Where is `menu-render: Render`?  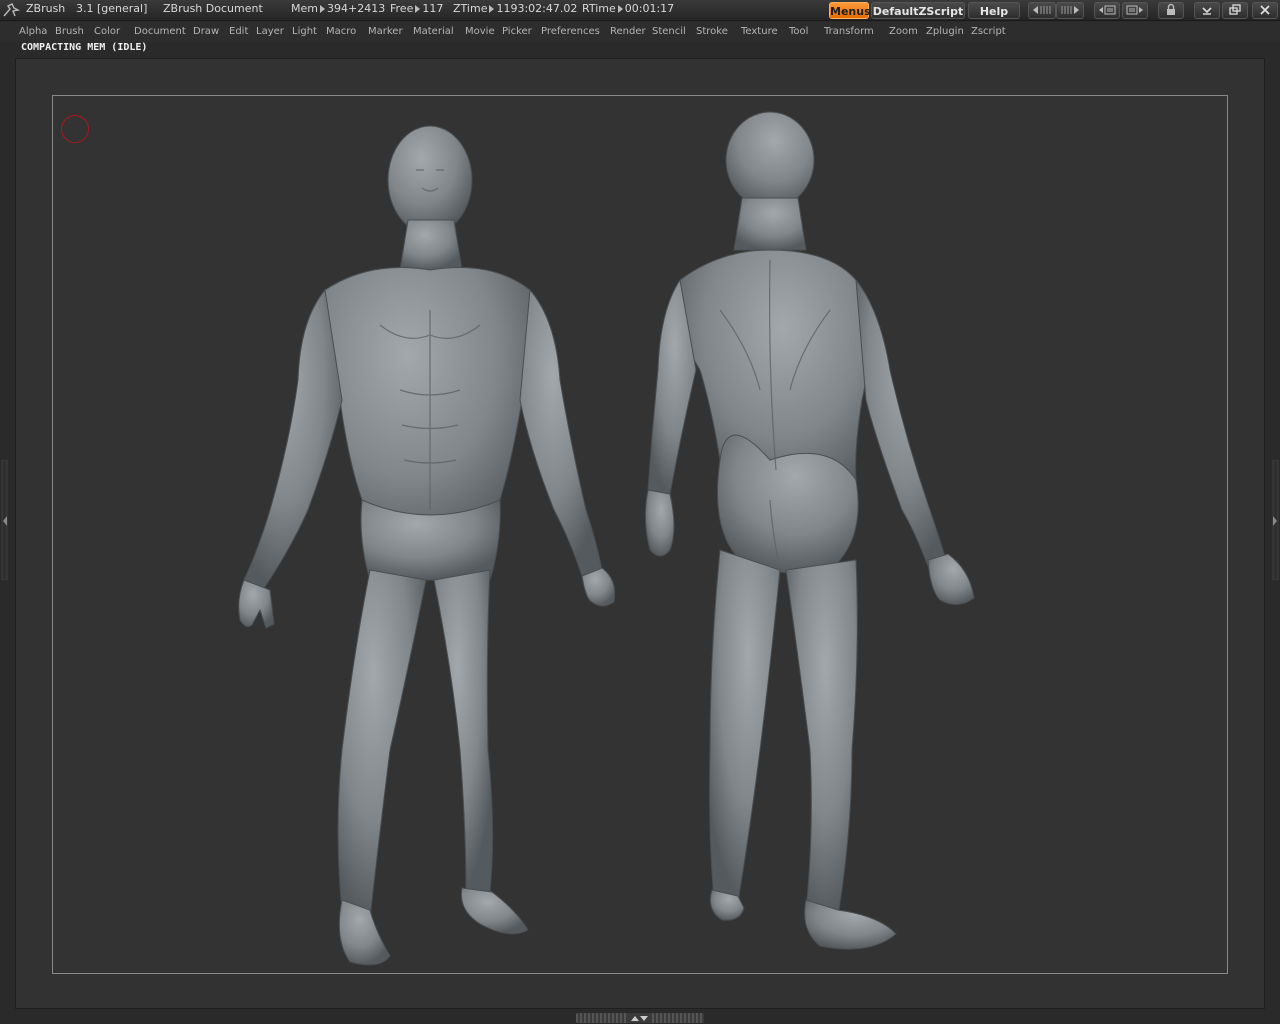 menu-render: Render is located at coordinates (628, 31).